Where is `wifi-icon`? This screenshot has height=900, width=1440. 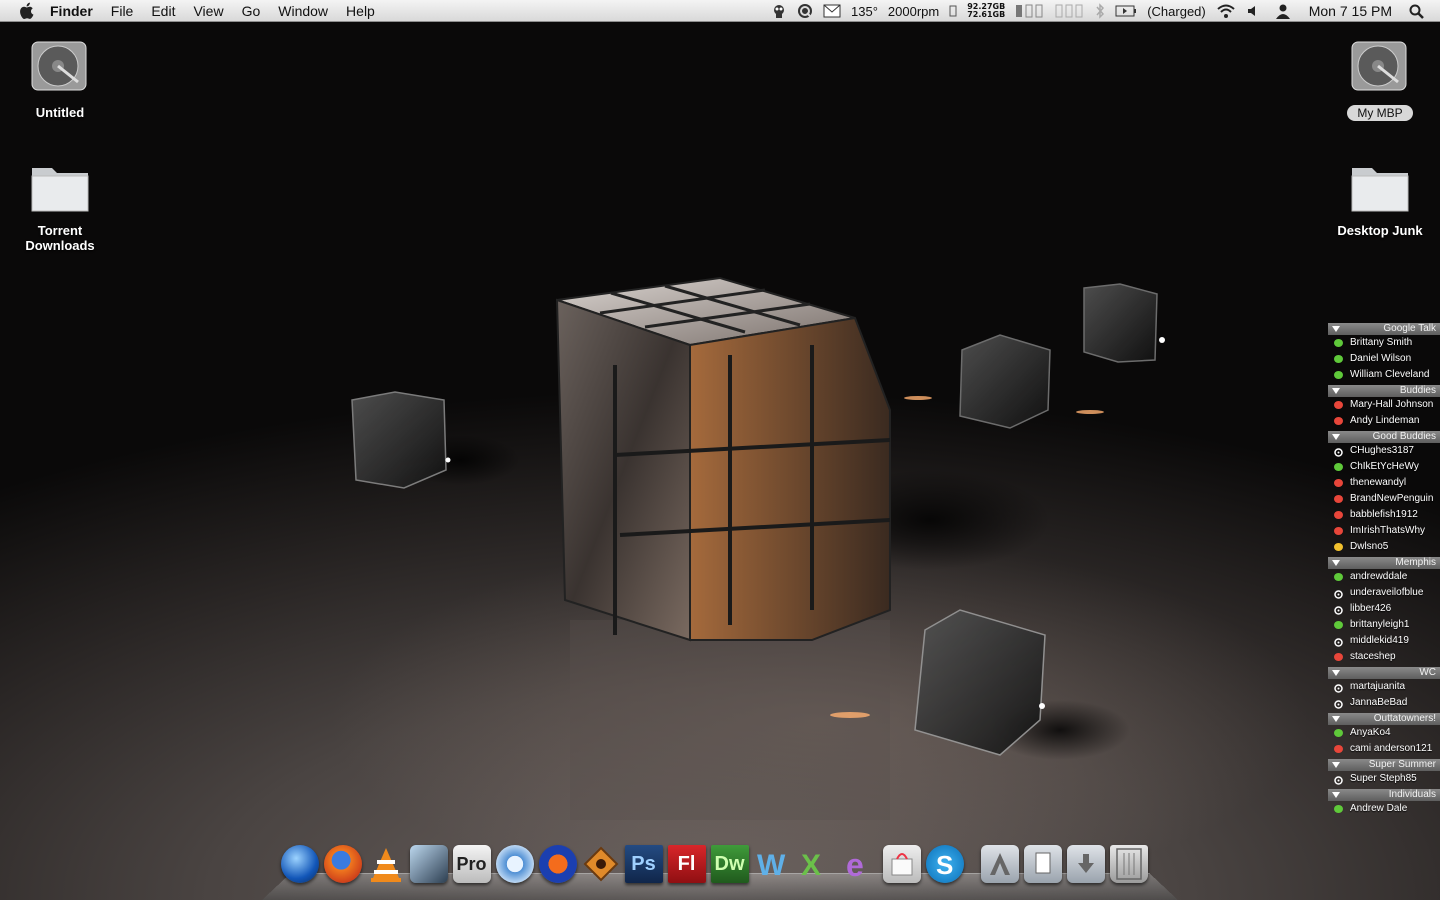 wifi-icon is located at coordinates (1226, 11).